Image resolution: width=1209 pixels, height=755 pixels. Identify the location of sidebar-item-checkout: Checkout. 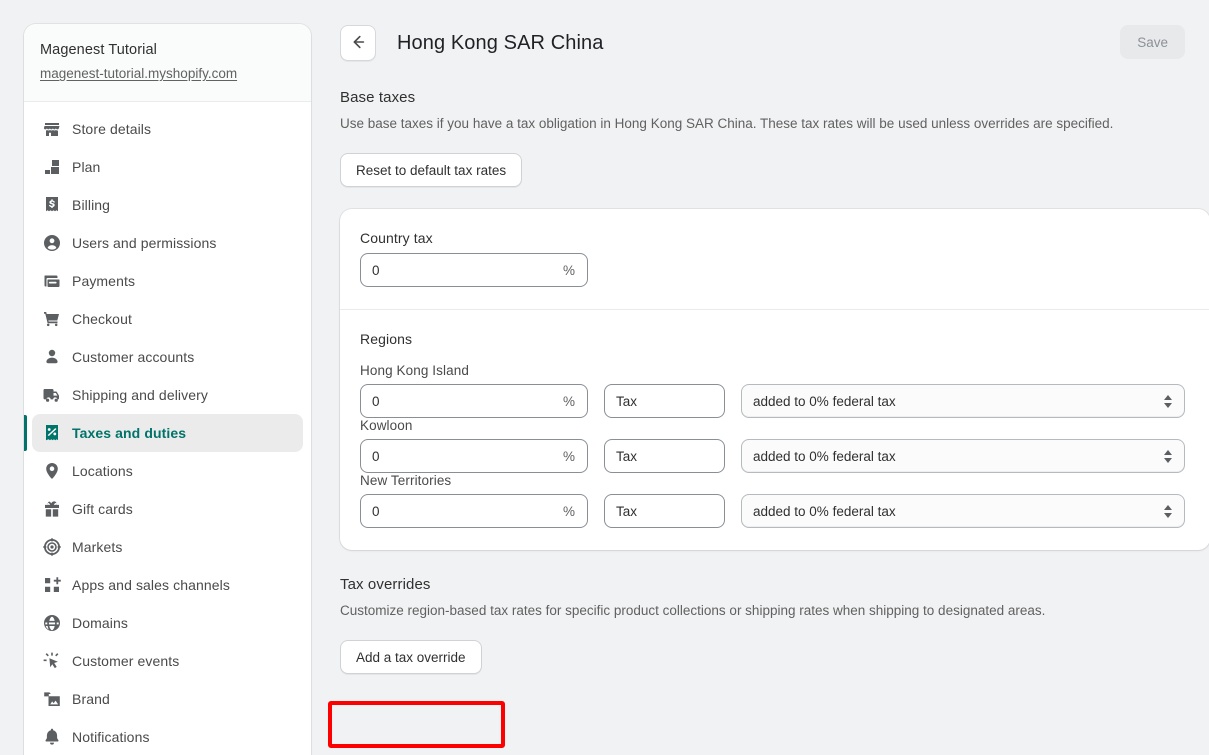
(167, 319).